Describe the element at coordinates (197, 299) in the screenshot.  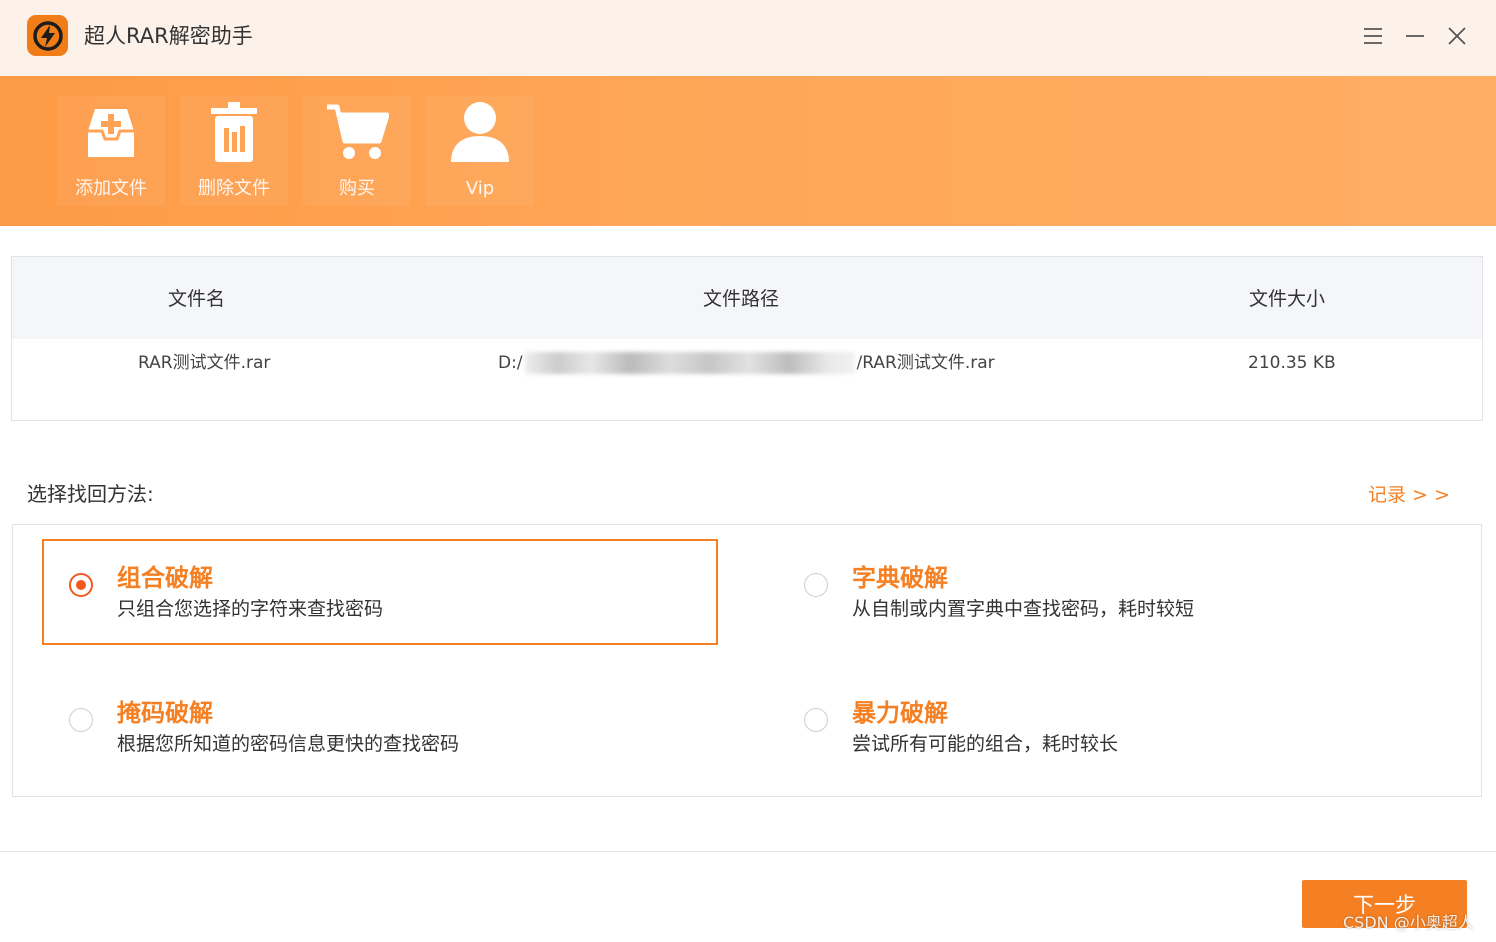
I see `header-file-name: 文件名` at that location.